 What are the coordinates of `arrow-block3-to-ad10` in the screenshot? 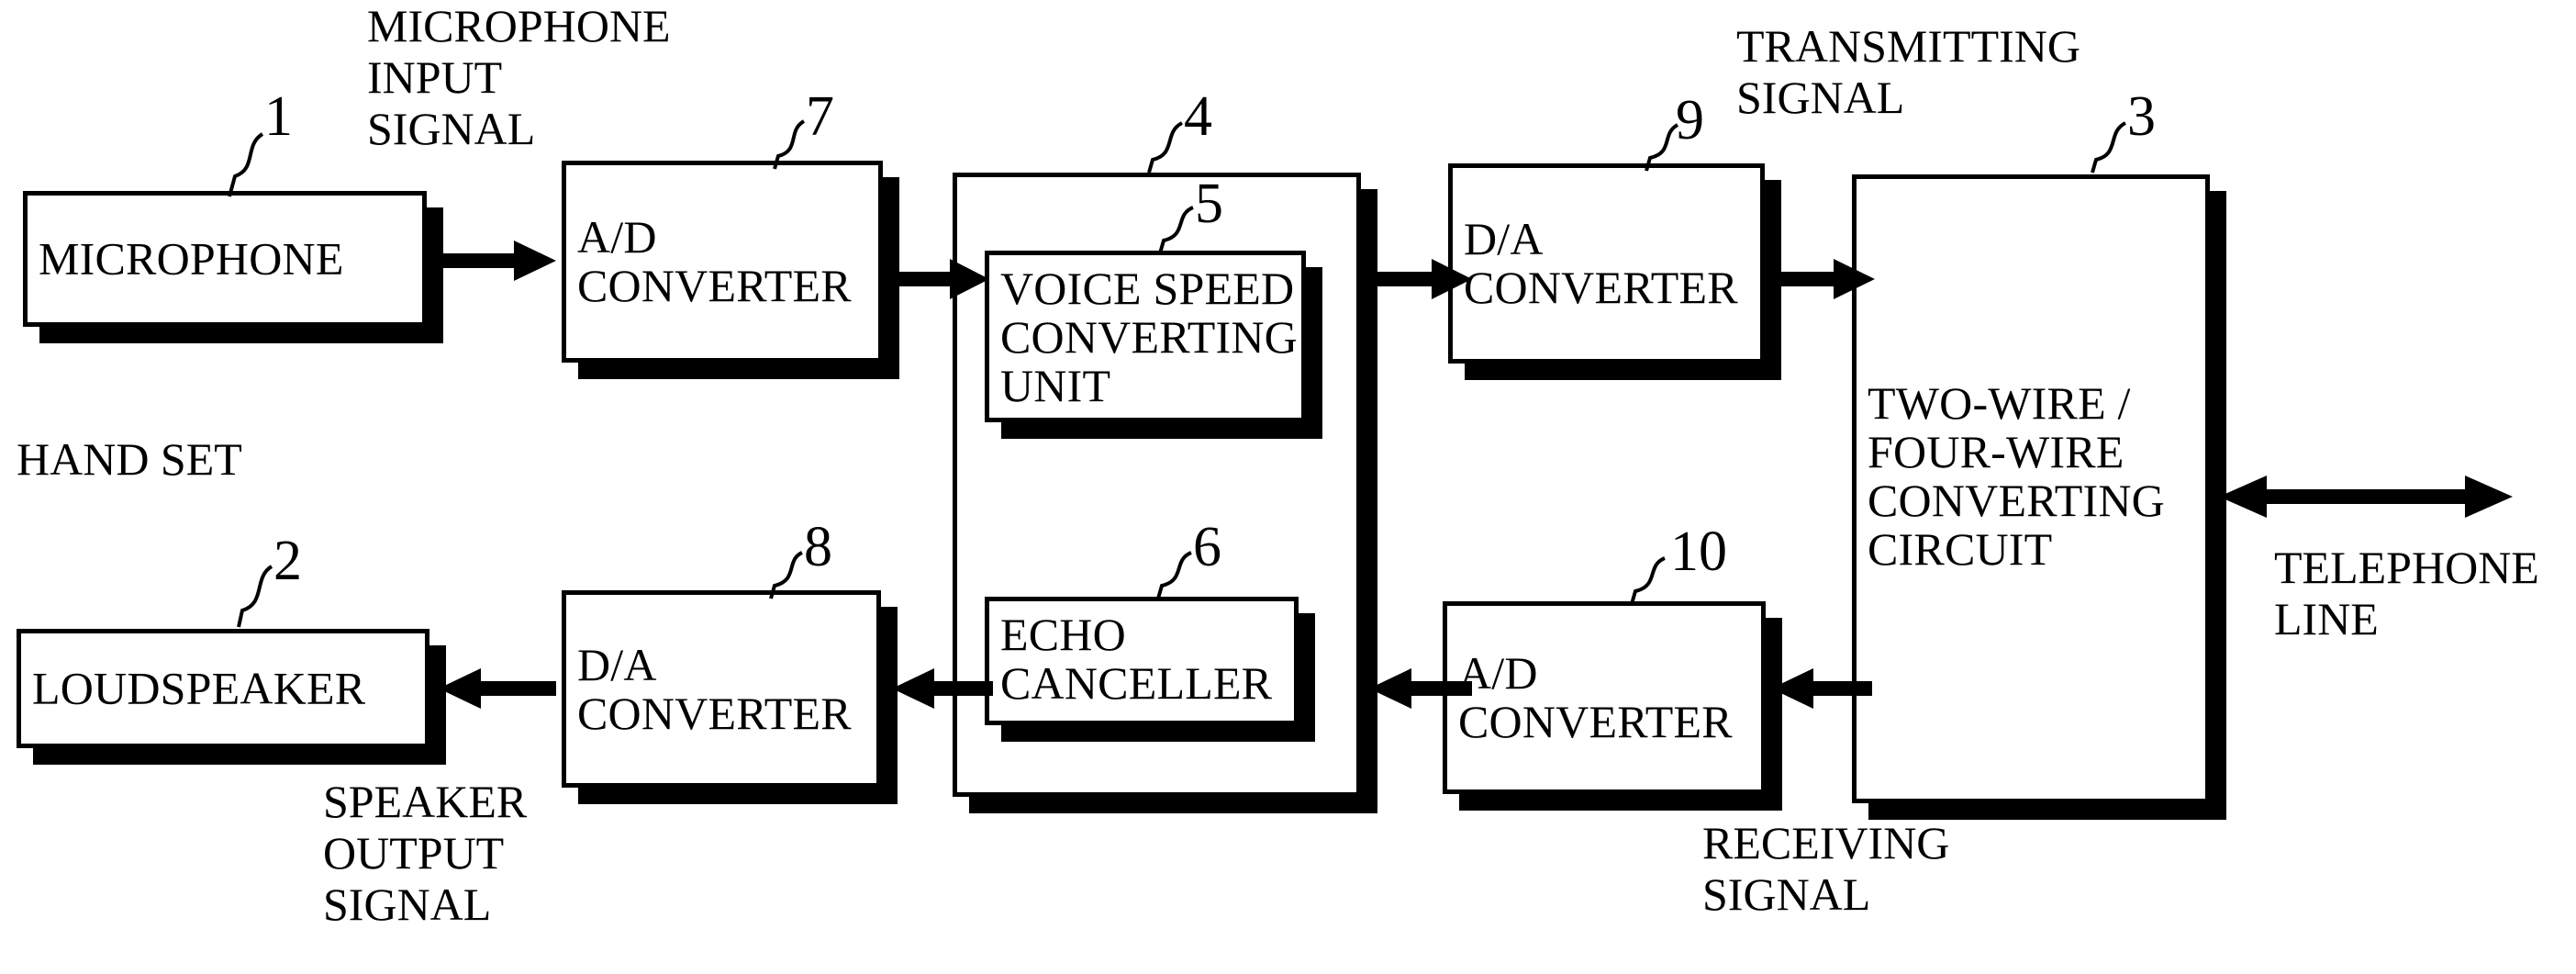 It's located at (1822, 688).